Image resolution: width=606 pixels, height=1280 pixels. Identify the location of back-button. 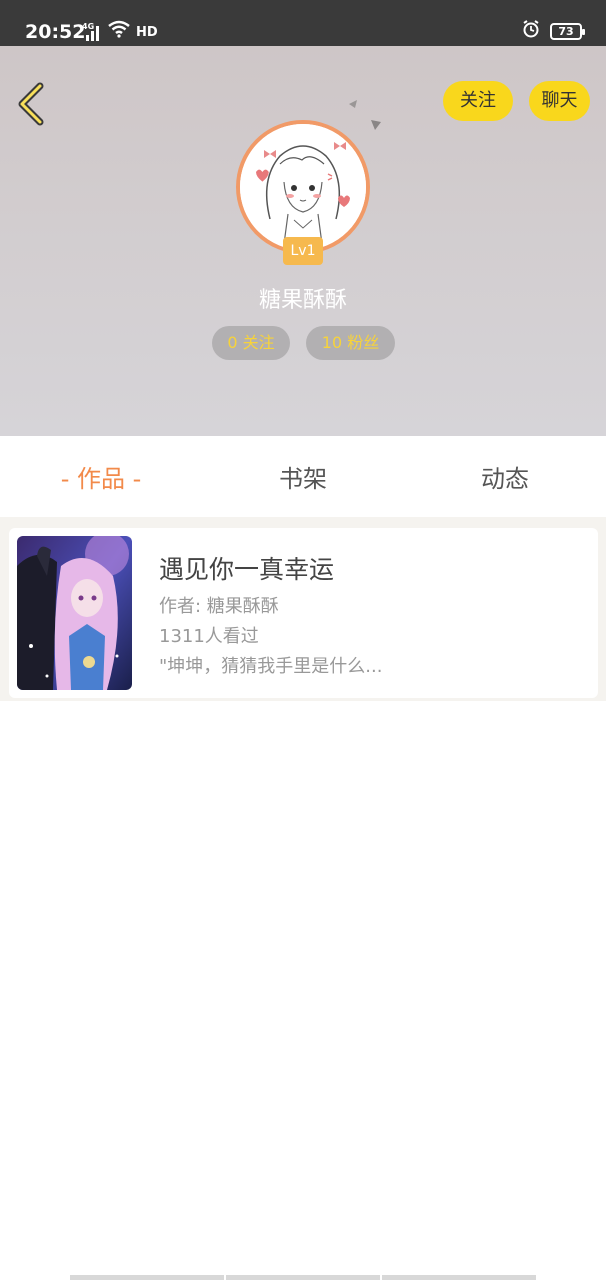
(32, 104).